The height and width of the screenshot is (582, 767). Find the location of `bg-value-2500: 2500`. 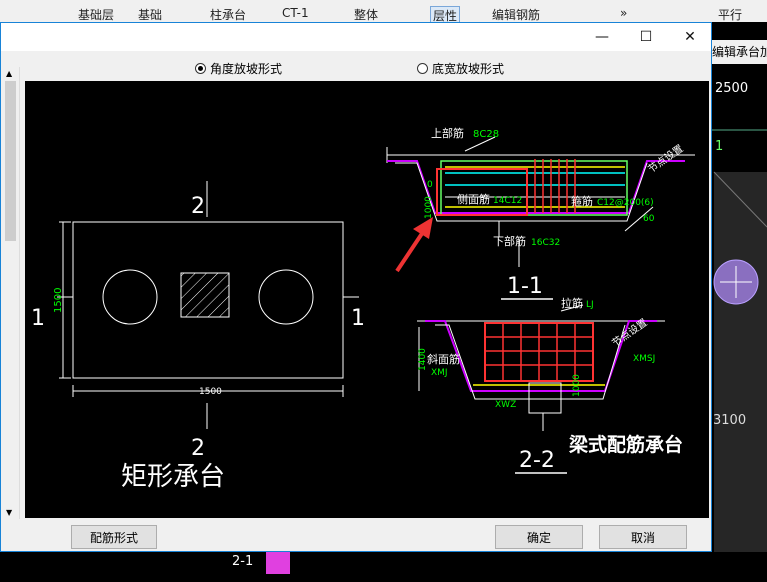

bg-value-2500: 2500 is located at coordinates (731, 88).